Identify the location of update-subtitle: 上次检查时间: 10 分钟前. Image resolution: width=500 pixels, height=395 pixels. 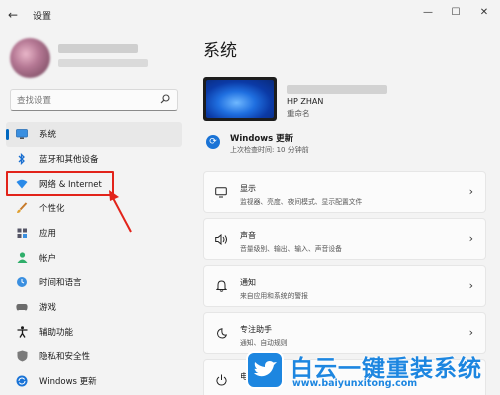
(269, 150).